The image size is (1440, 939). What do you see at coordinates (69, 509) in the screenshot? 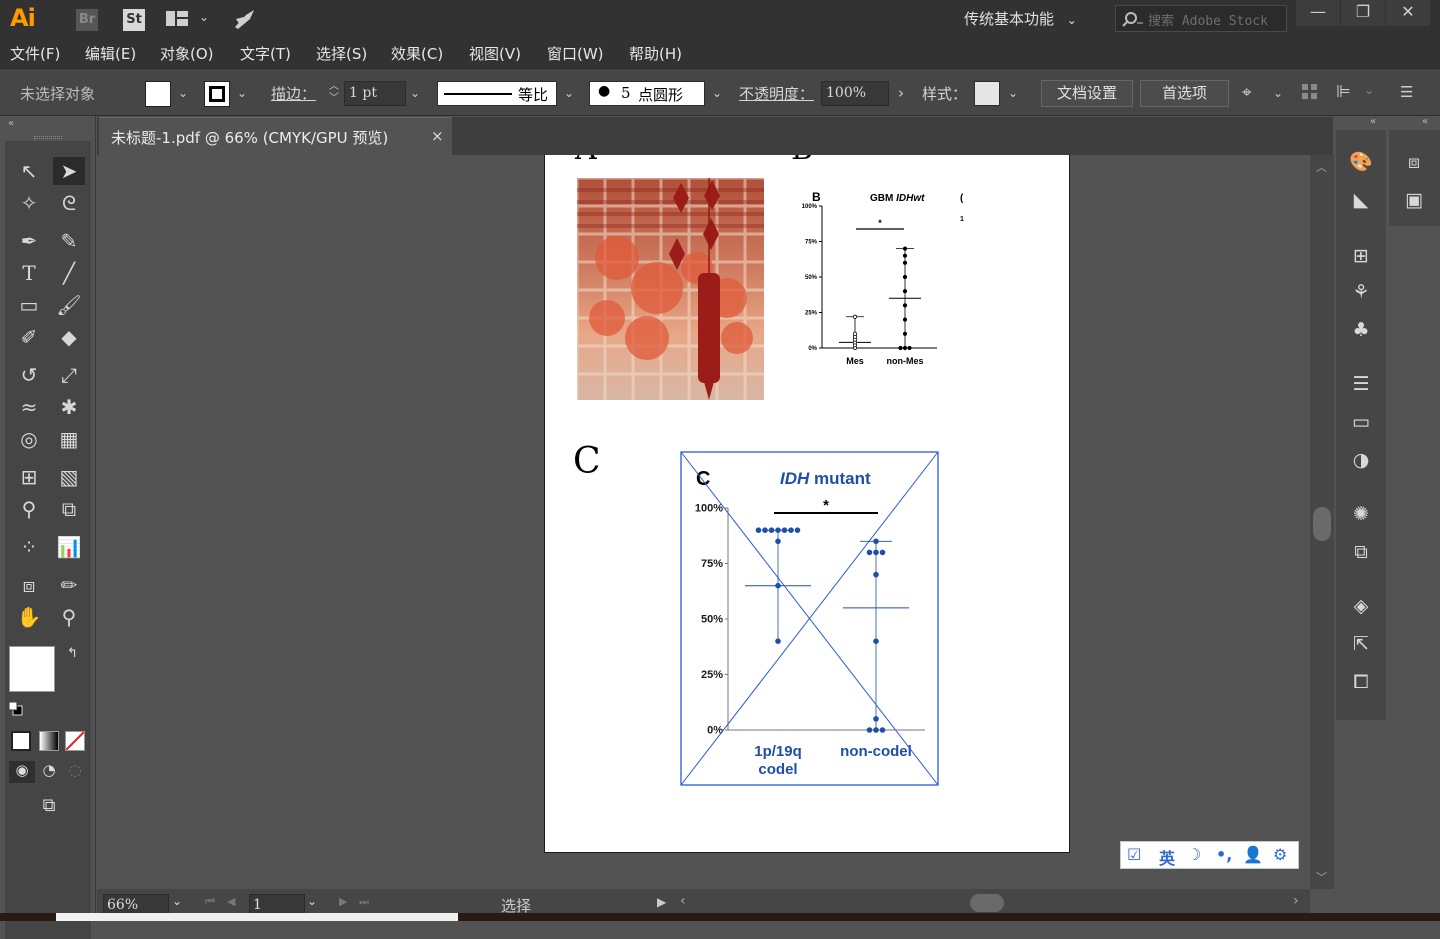
I see `blend-tool-icon: ⧉` at bounding box center [69, 509].